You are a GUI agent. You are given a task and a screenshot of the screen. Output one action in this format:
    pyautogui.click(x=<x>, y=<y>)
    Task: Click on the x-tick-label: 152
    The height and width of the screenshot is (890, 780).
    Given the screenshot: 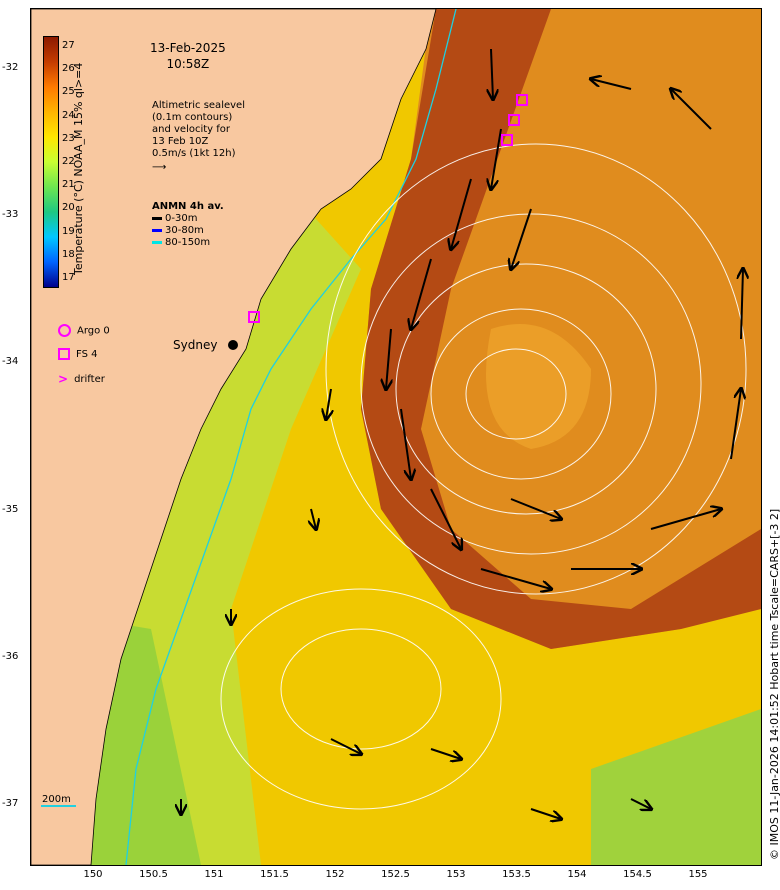 What is the action you would take?
    pyautogui.click(x=335, y=874)
    